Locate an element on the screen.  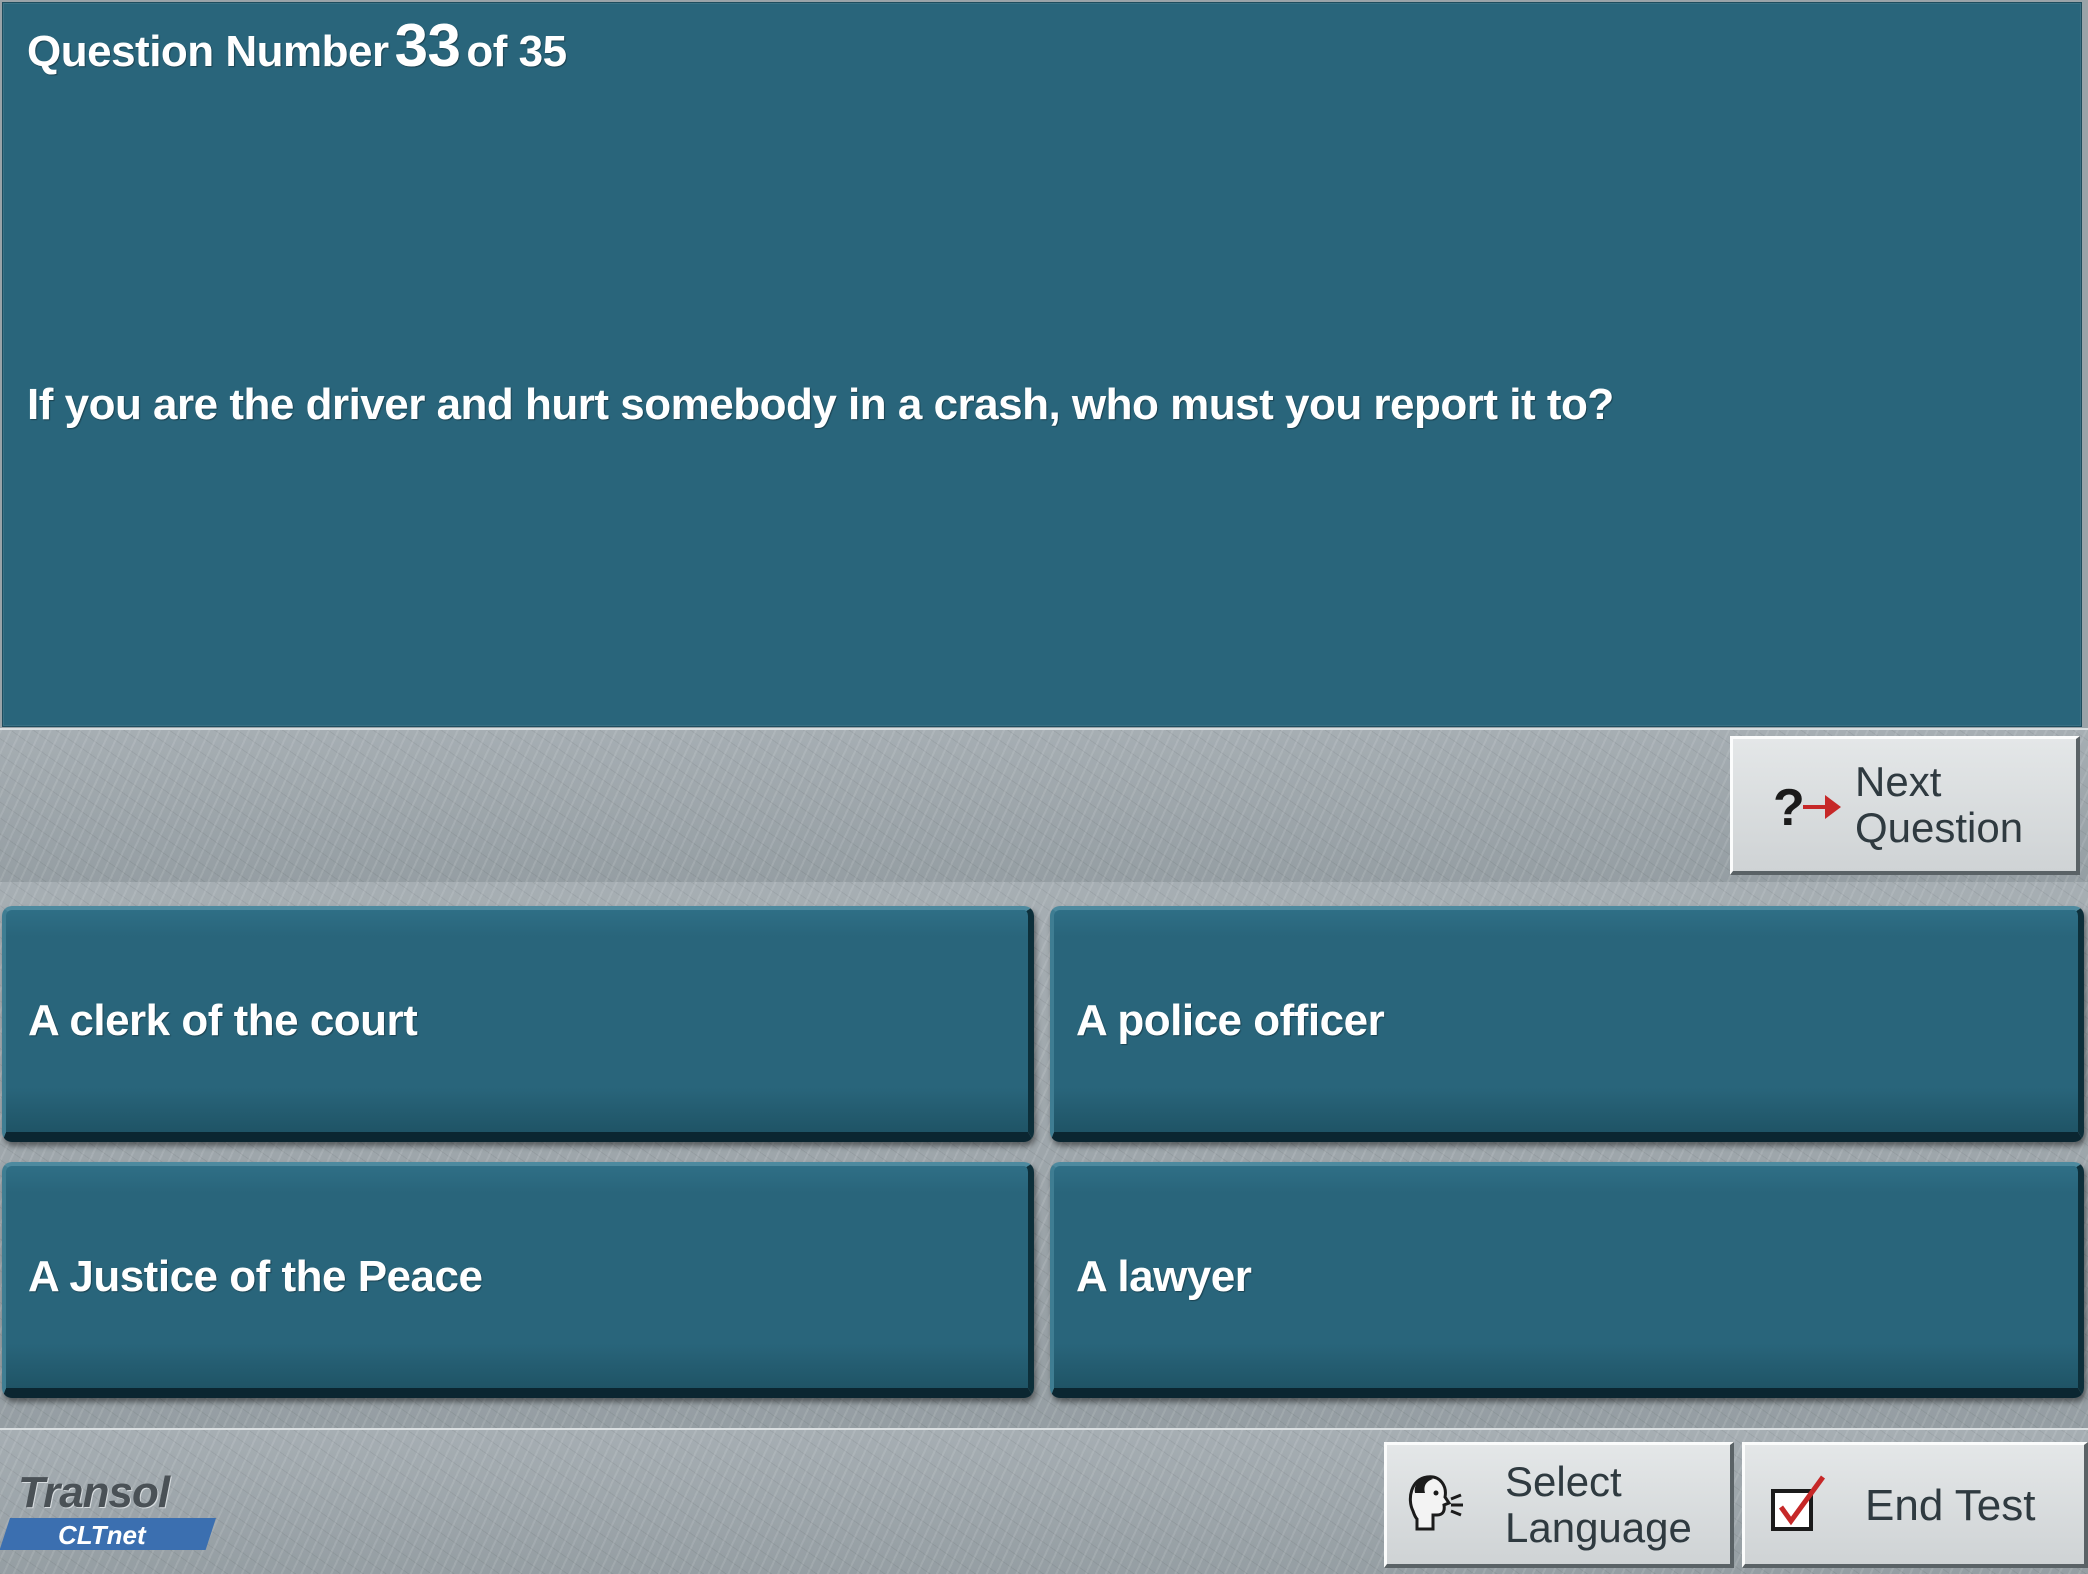
question-total: of 35 is located at coordinates (516, 51).